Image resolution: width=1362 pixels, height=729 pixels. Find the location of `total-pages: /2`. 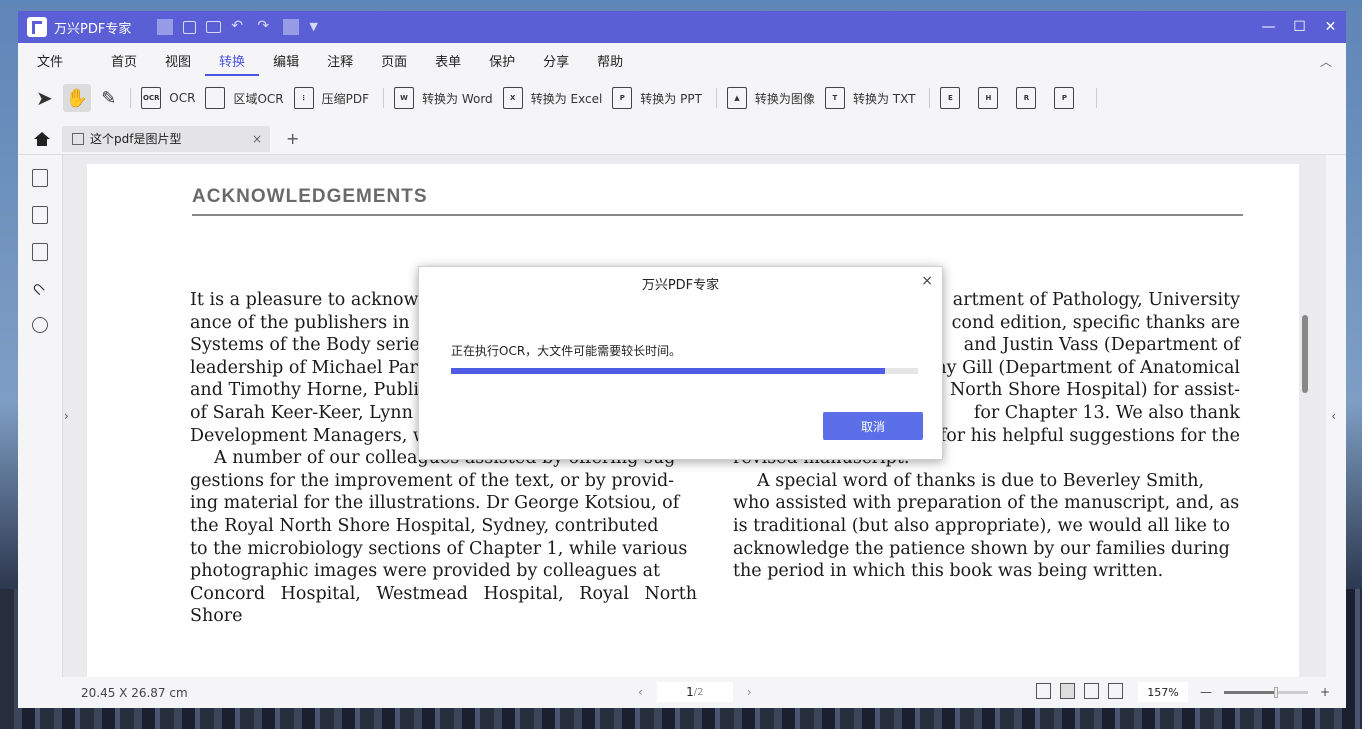

total-pages: /2 is located at coordinates (698, 692).